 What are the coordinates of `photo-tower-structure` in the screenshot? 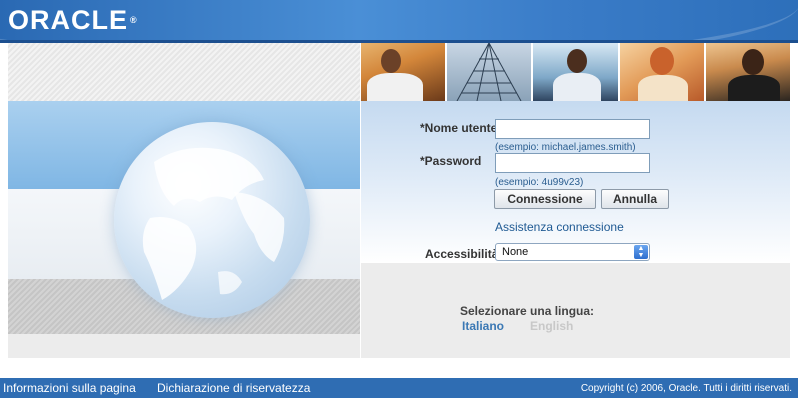 It's located at (489, 72).